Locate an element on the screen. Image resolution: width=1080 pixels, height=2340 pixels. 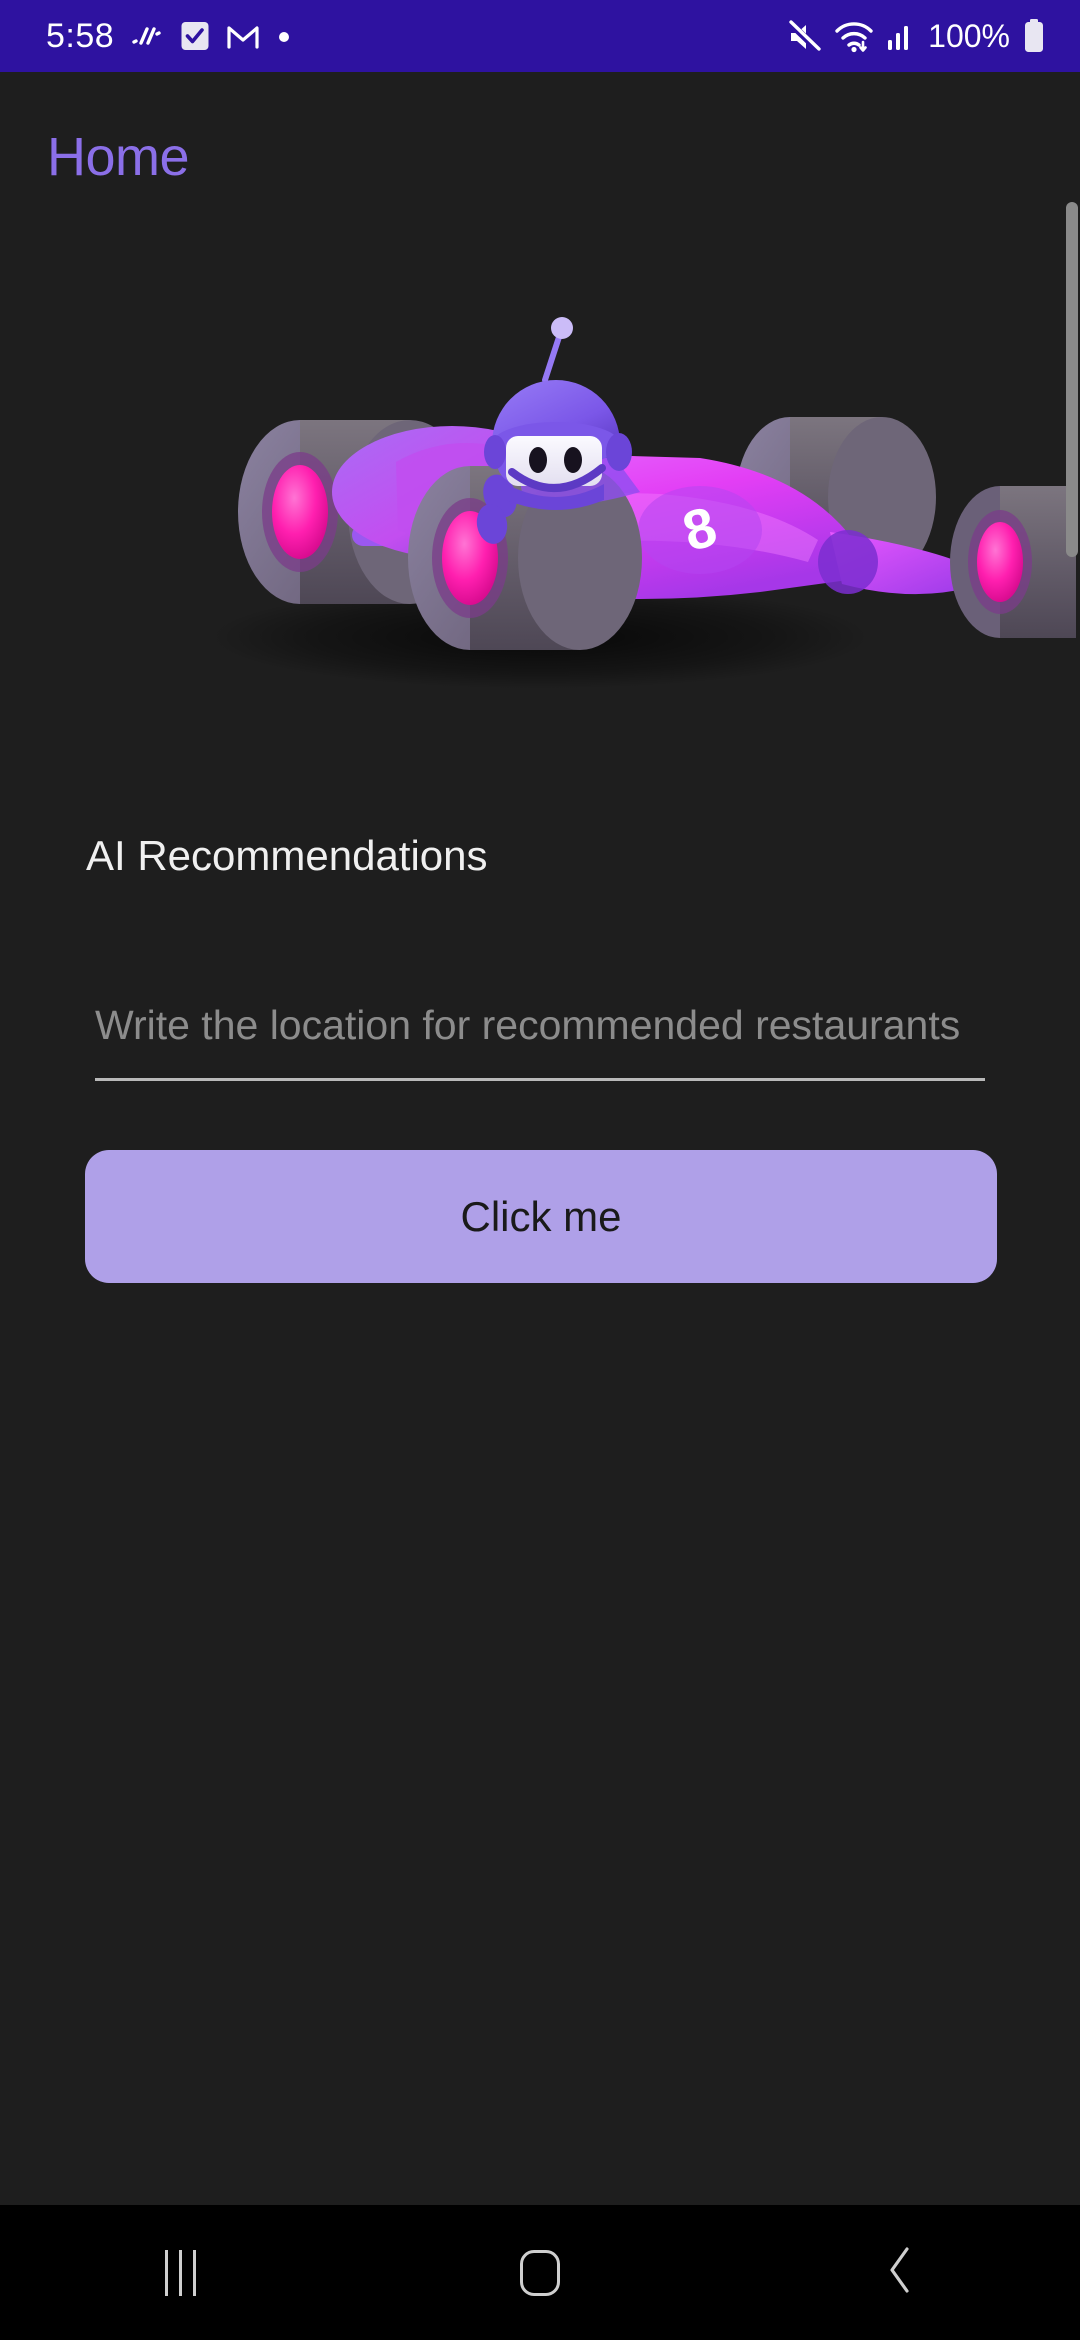
section-label-ai-recommendations: AI Recommendations is located at coordinates (287, 855).